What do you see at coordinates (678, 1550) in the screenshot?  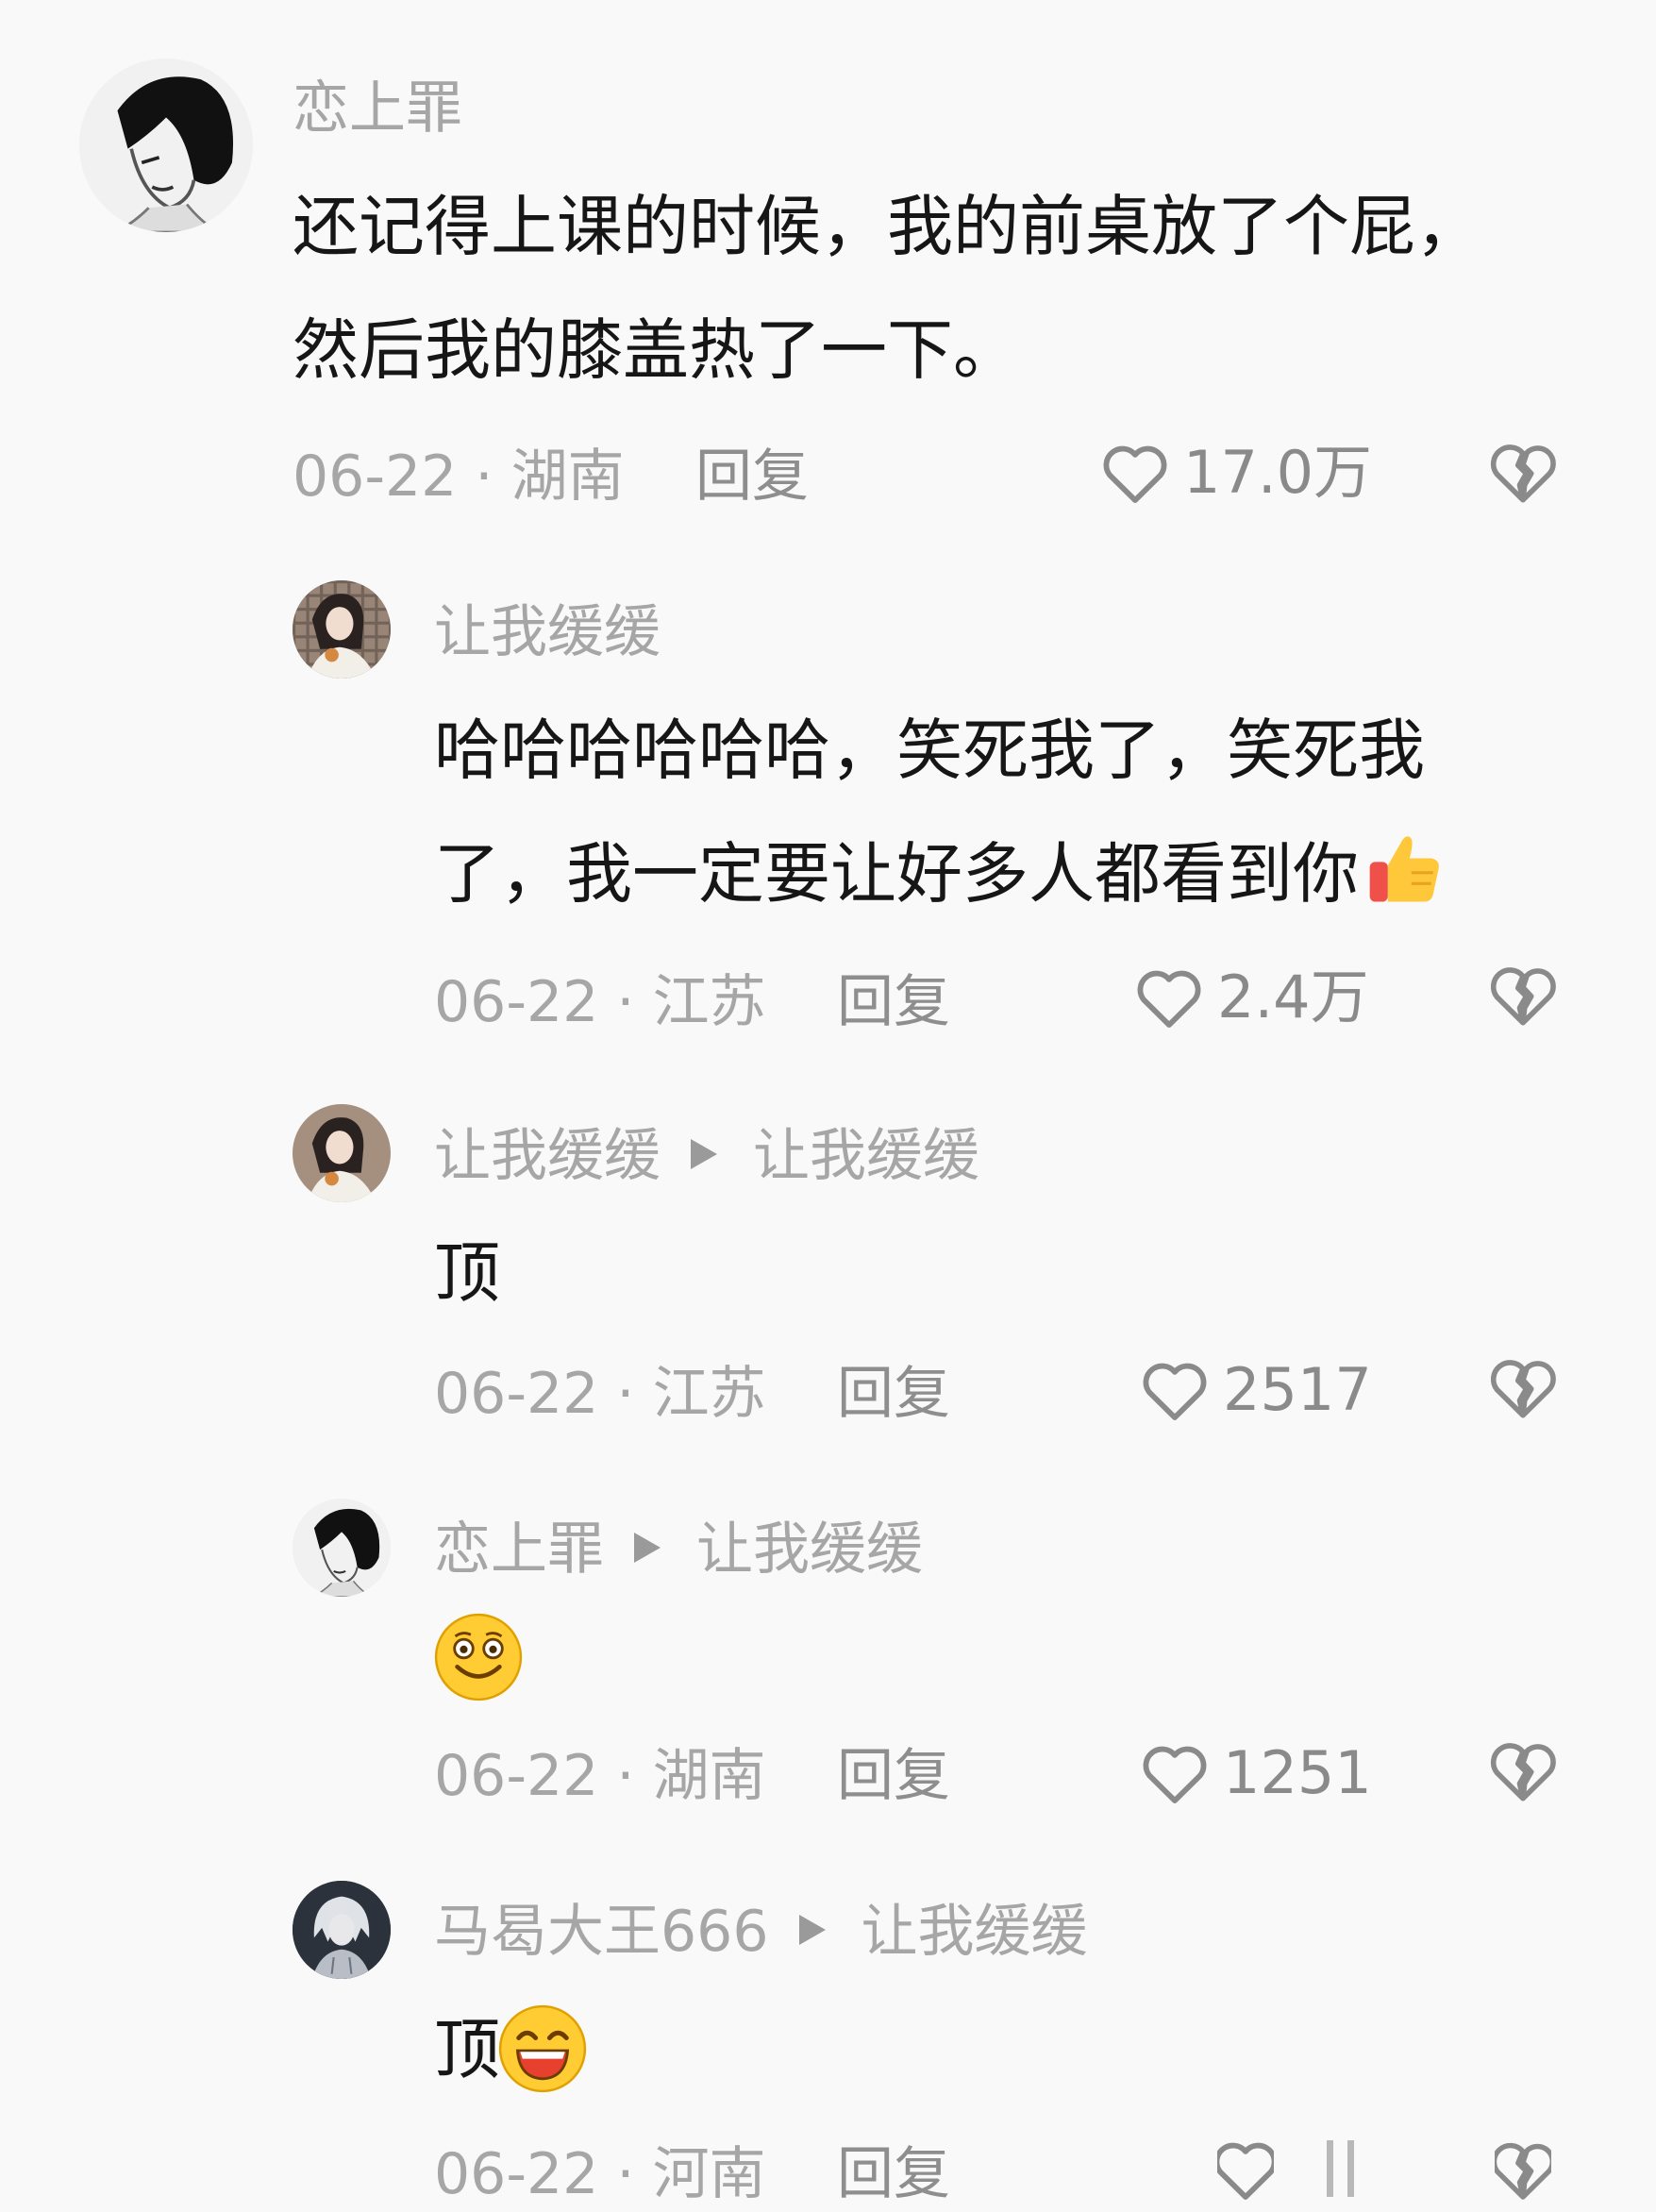 I see `comment-username: 恋上罪 让我缓缓` at bounding box center [678, 1550].